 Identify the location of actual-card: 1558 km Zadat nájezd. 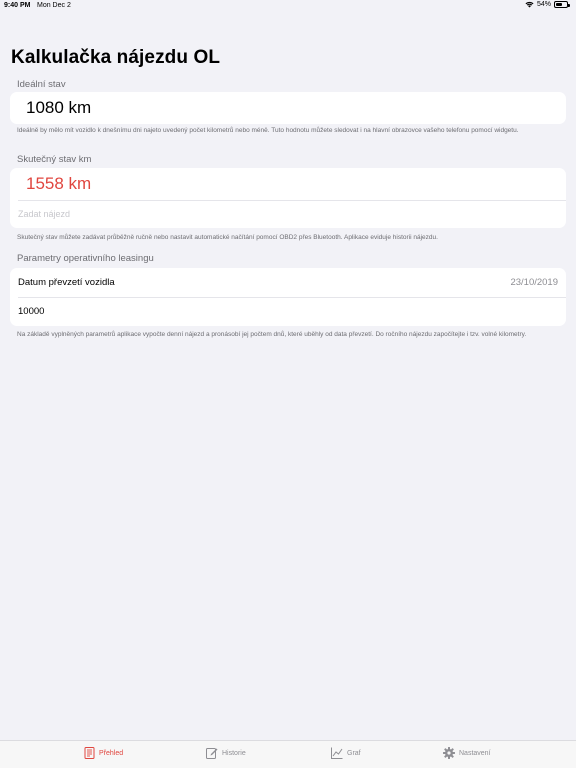
(288, 198).